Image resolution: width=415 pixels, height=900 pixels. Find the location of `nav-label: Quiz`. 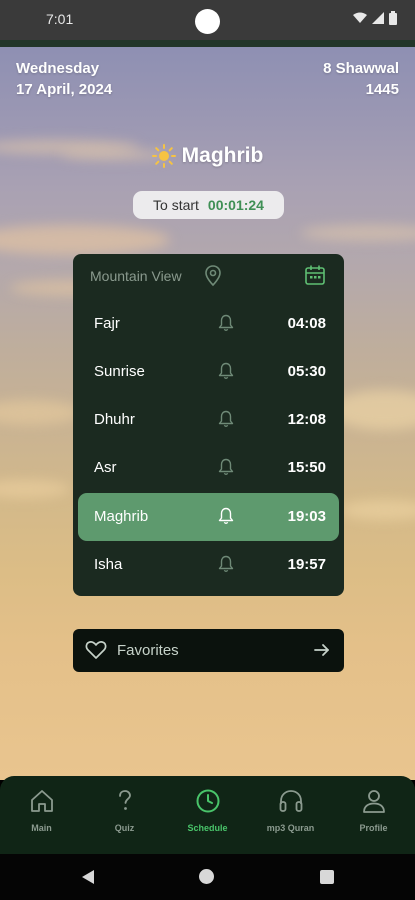

nav-label: Quiz is located at coordinates (124, 828).